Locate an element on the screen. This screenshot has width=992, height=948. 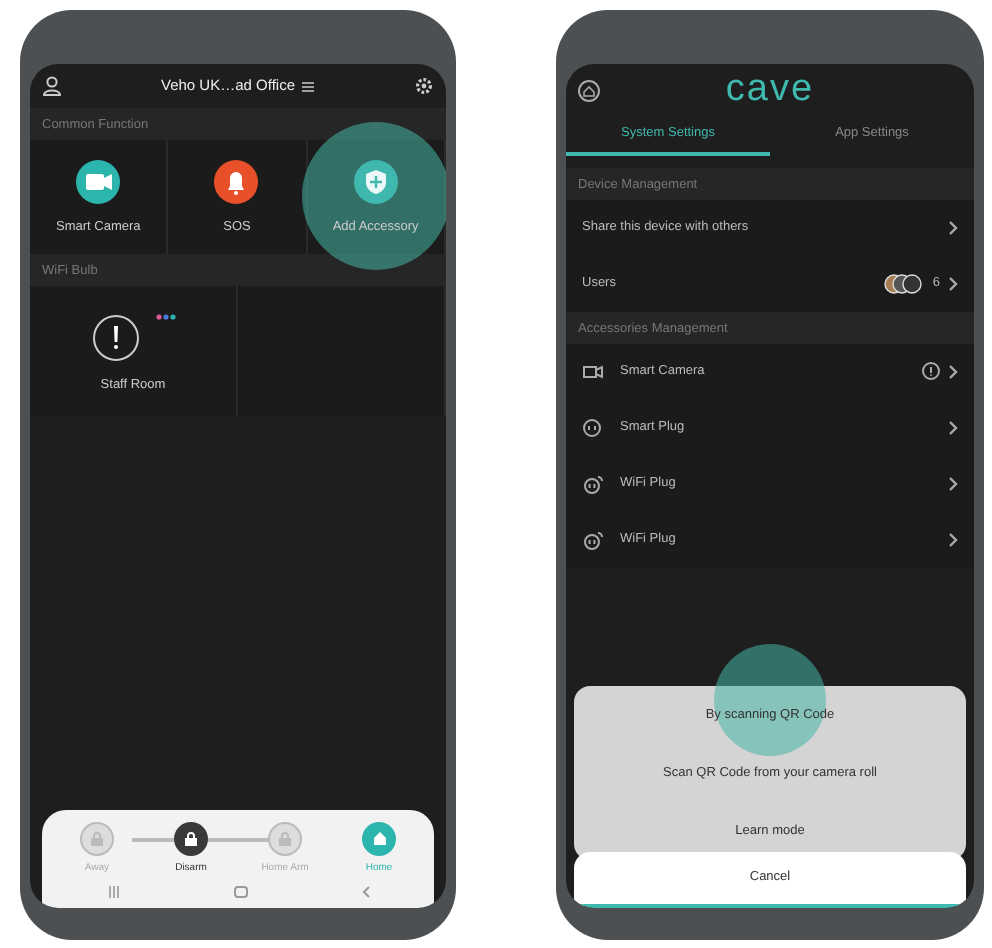
back-icon is located at coordinates (365, 892).